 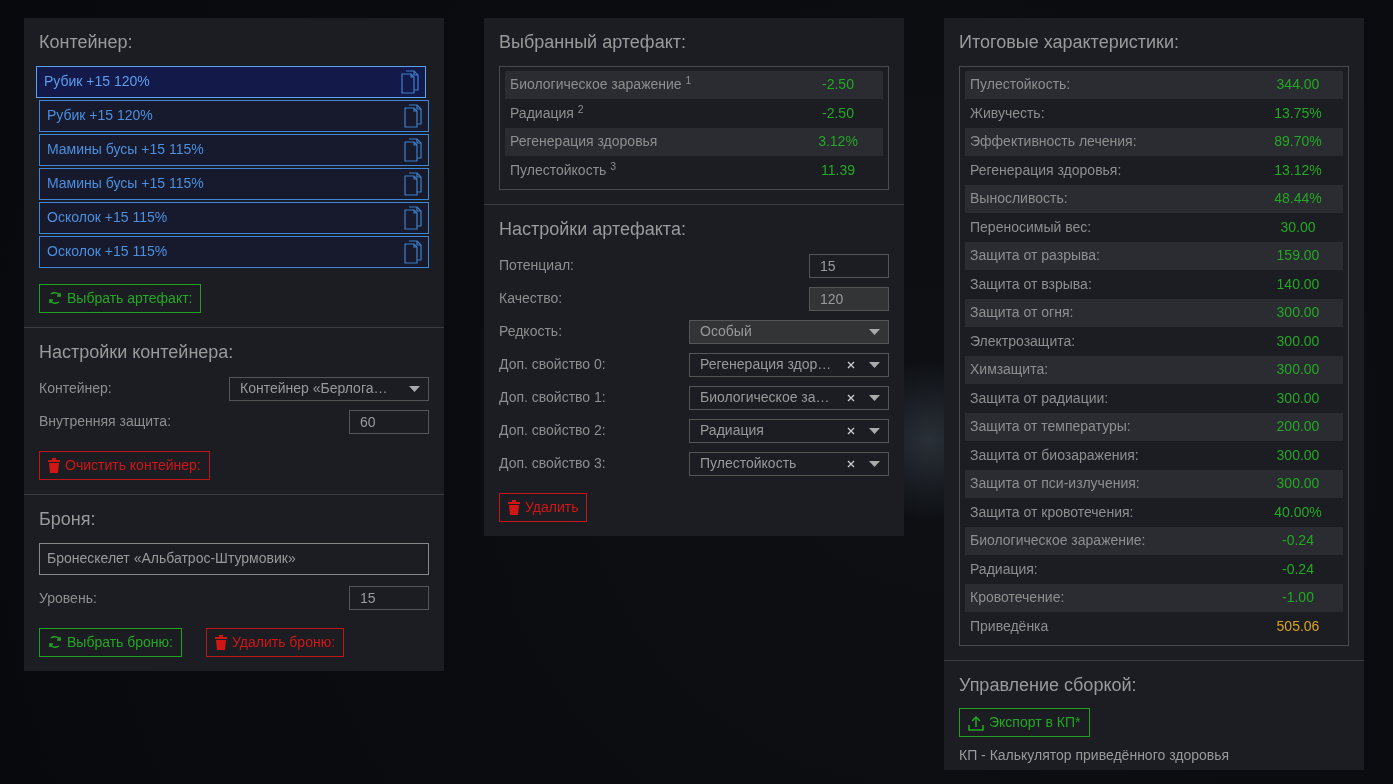 I want to click on stat-label: Защита от биозаражения:, so click(x=1054, y=455).